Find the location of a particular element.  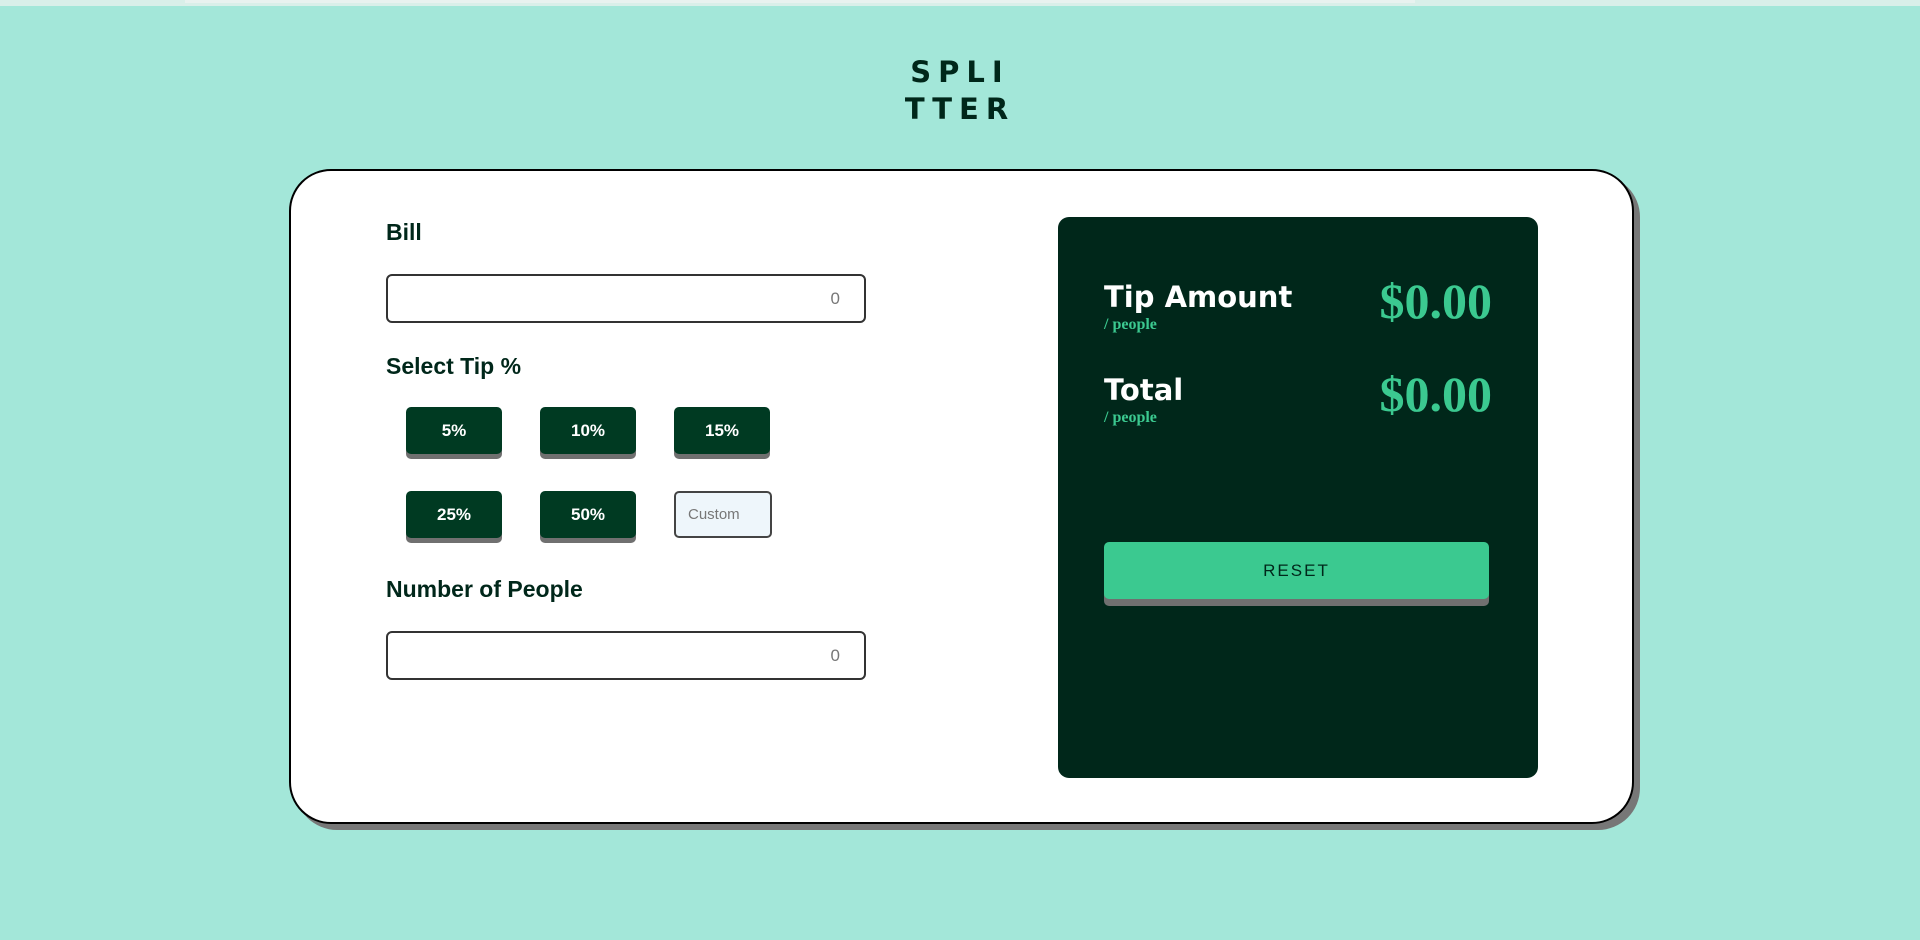

total-value: $0.00 is located at coordinates (1436, 394).